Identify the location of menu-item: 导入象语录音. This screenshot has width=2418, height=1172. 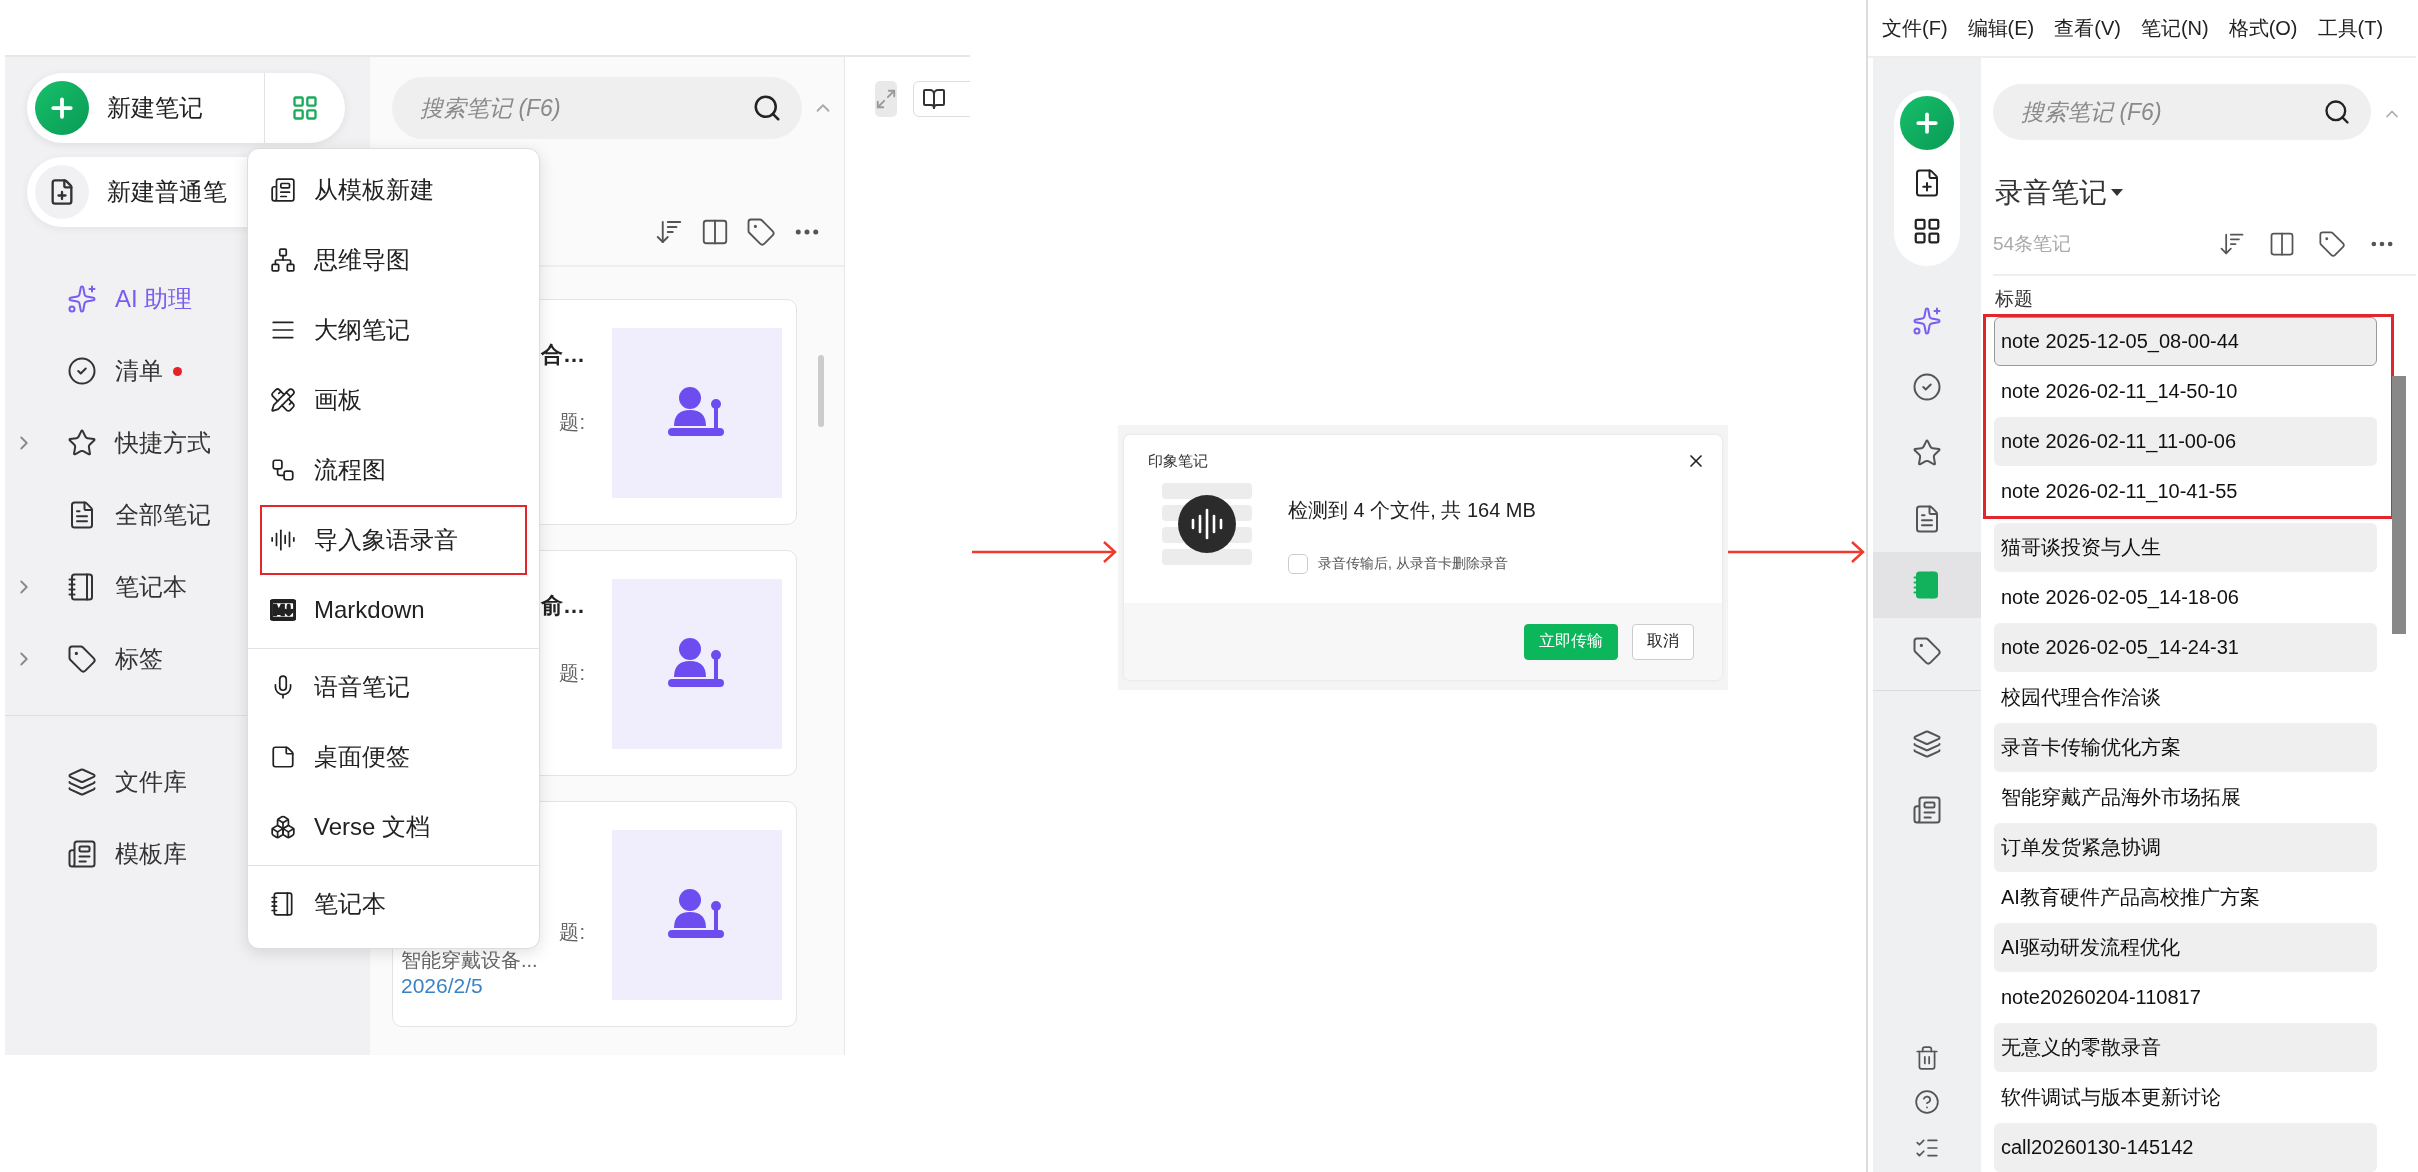
(393, 540).